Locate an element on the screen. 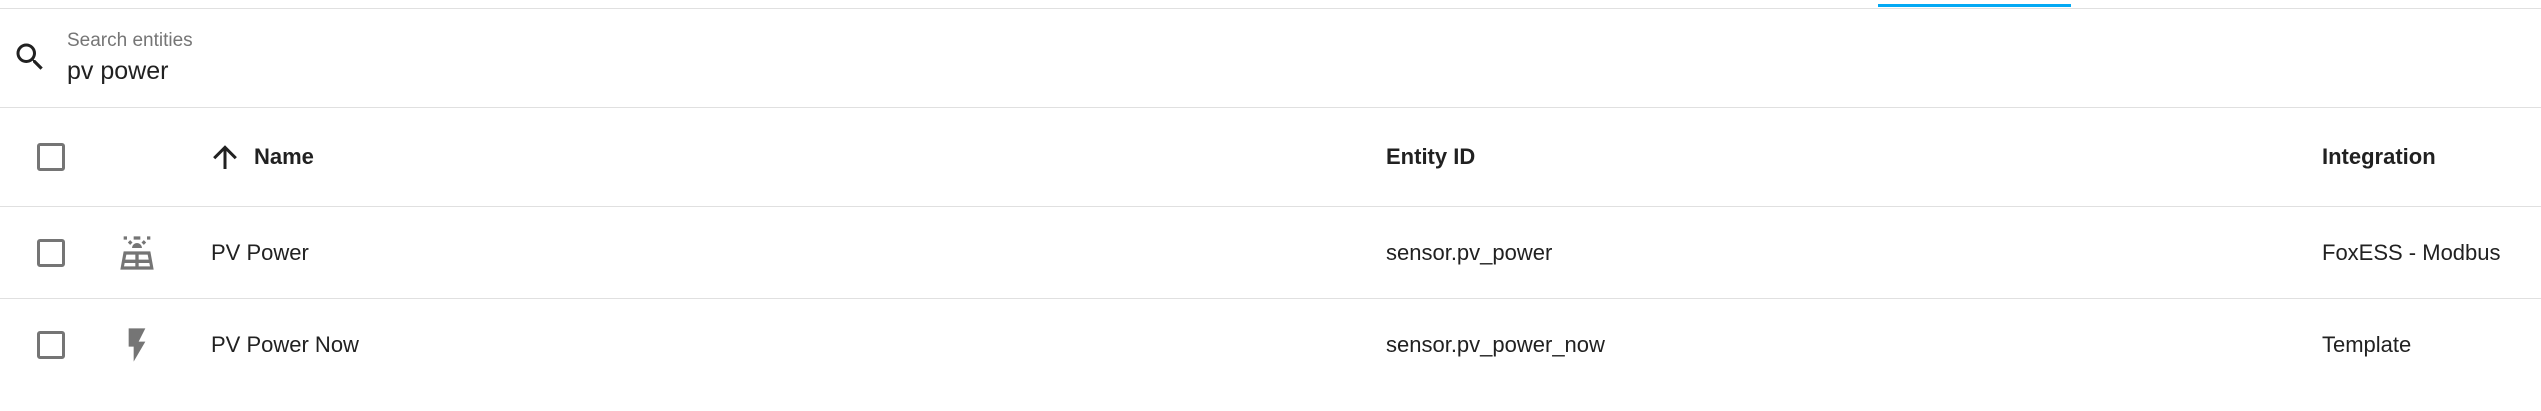 The image size is (2541, 411). row-name: PV Power Now is located at coordinates (285, 344).